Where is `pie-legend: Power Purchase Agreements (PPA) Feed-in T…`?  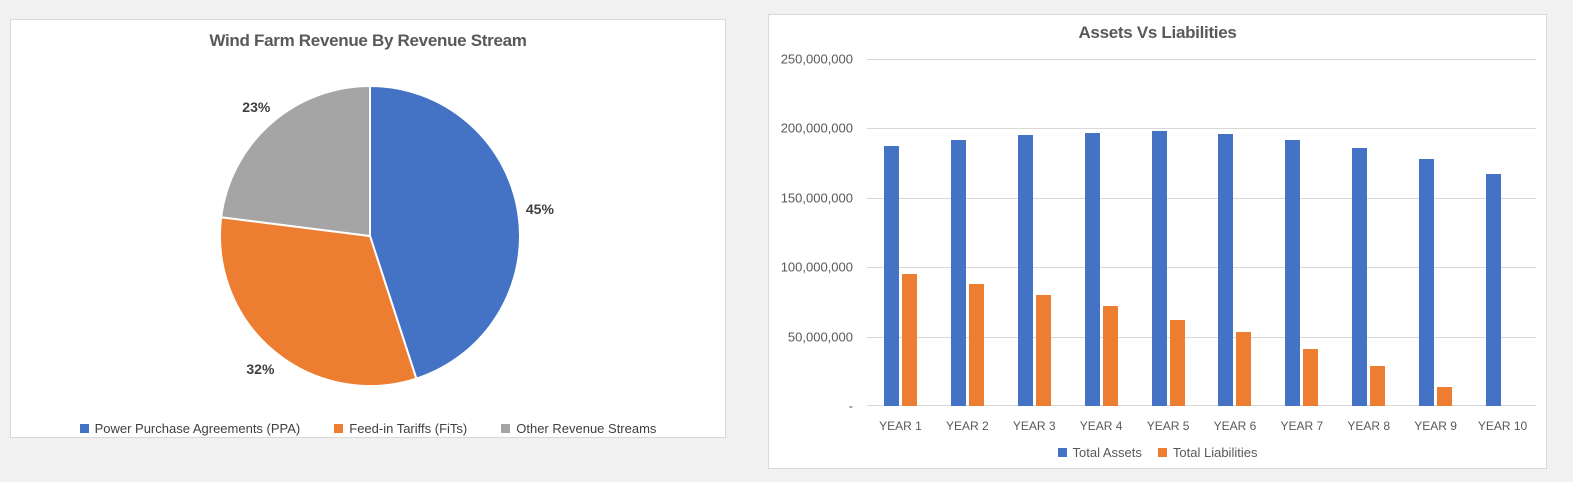 pie-legend: Power Purchase Agreements (PPA) Feed-in T… is located at coordinates (368, 428).